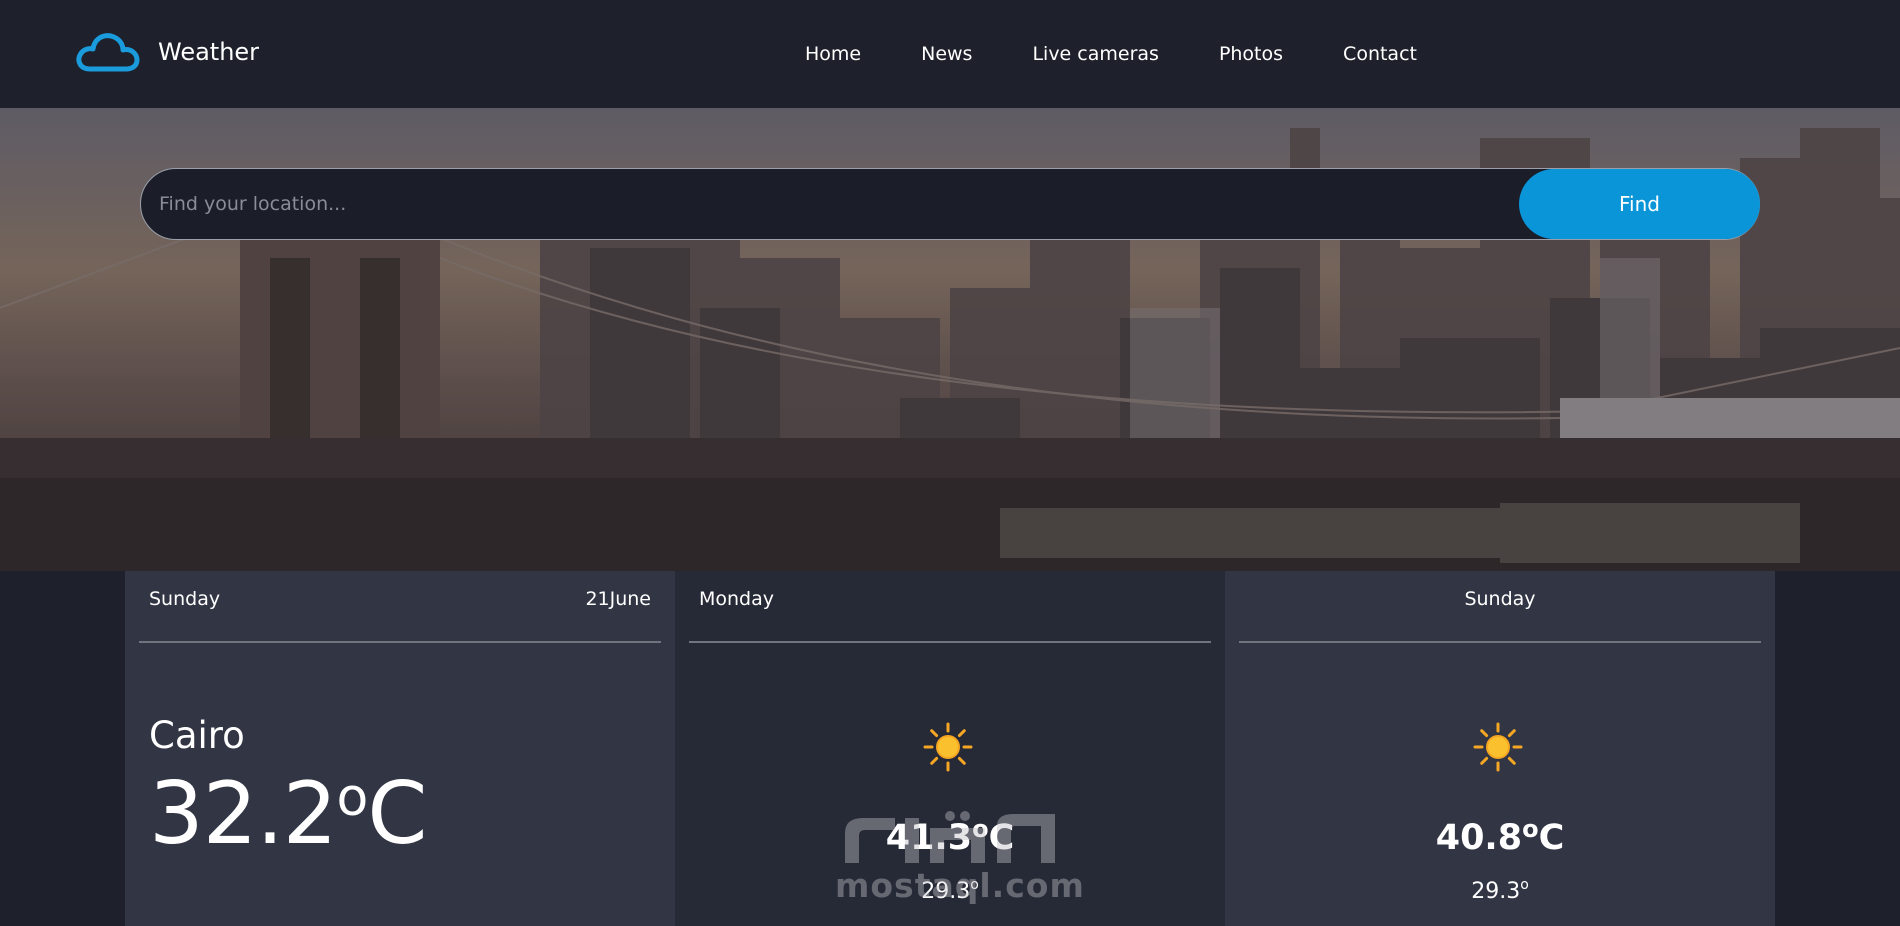 Image resolution: width=1900 pixels, height=926 pixels. I want to click on card-header: Monday, so click(950, 607).